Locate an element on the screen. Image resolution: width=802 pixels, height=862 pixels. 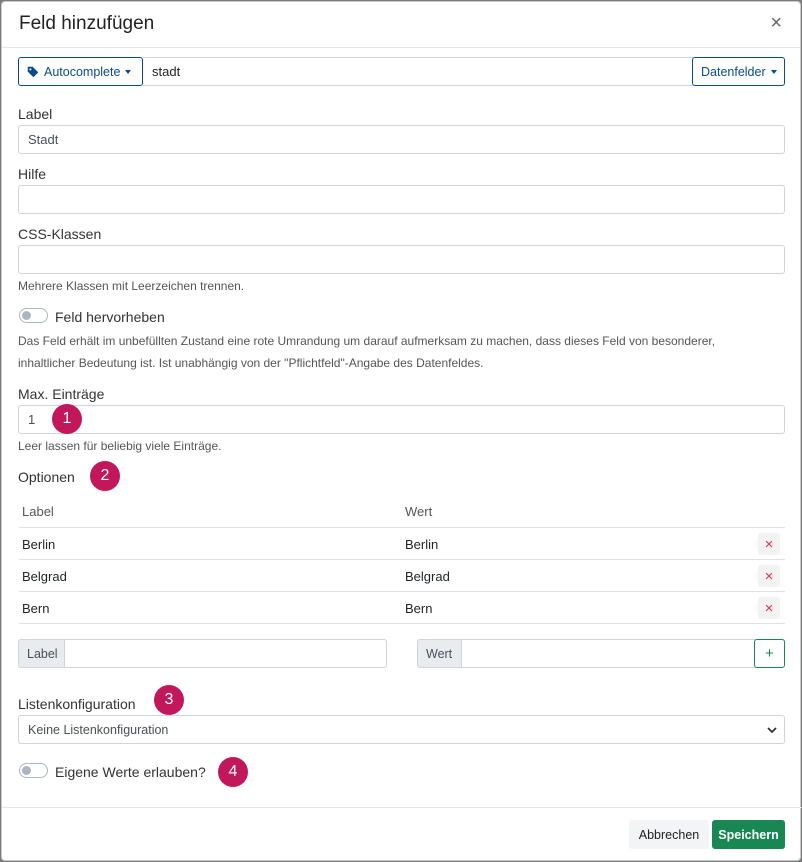
field-type-dropdown: Autocomplete is located at coordinates (80, 71).